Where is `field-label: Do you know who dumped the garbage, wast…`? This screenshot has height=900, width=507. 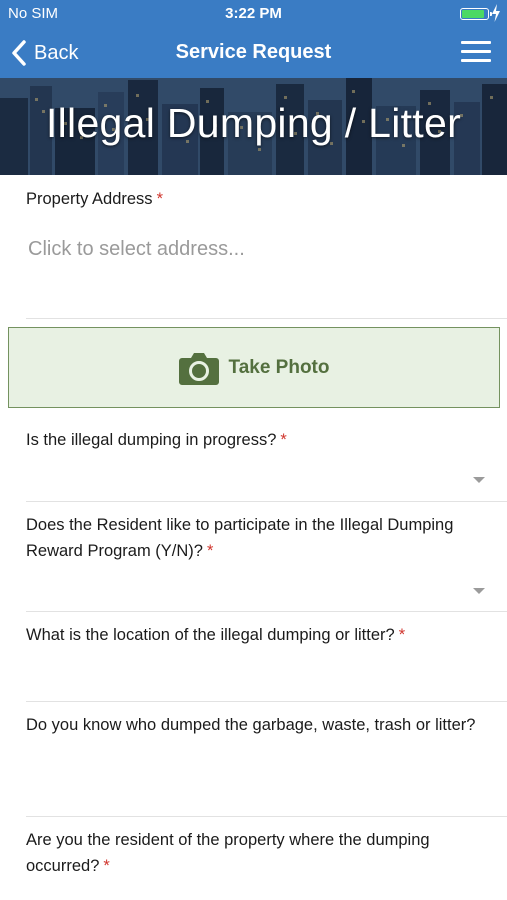
field-label: Do you know who dumped the garbage, wast… is located at coordinates (266, 725).